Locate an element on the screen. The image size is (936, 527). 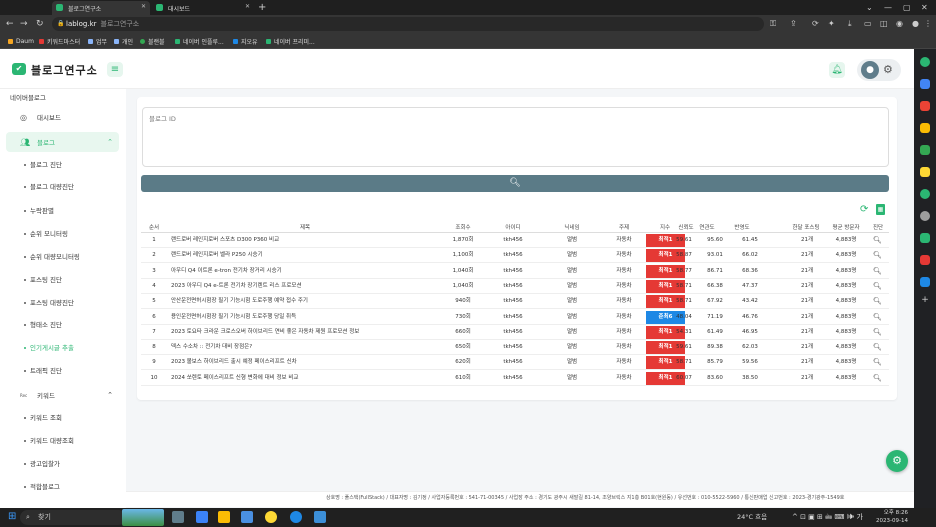
blog-id-input is located at coordinates (515, 137).